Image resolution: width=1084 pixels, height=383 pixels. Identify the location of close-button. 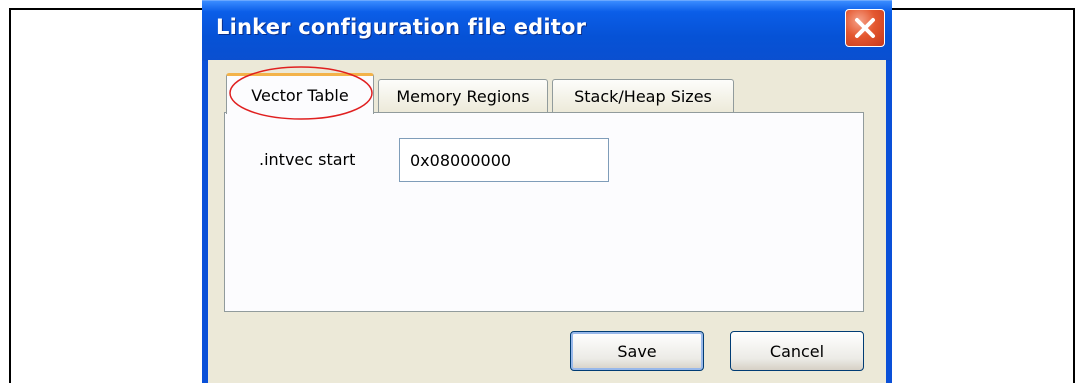
(865, 28).